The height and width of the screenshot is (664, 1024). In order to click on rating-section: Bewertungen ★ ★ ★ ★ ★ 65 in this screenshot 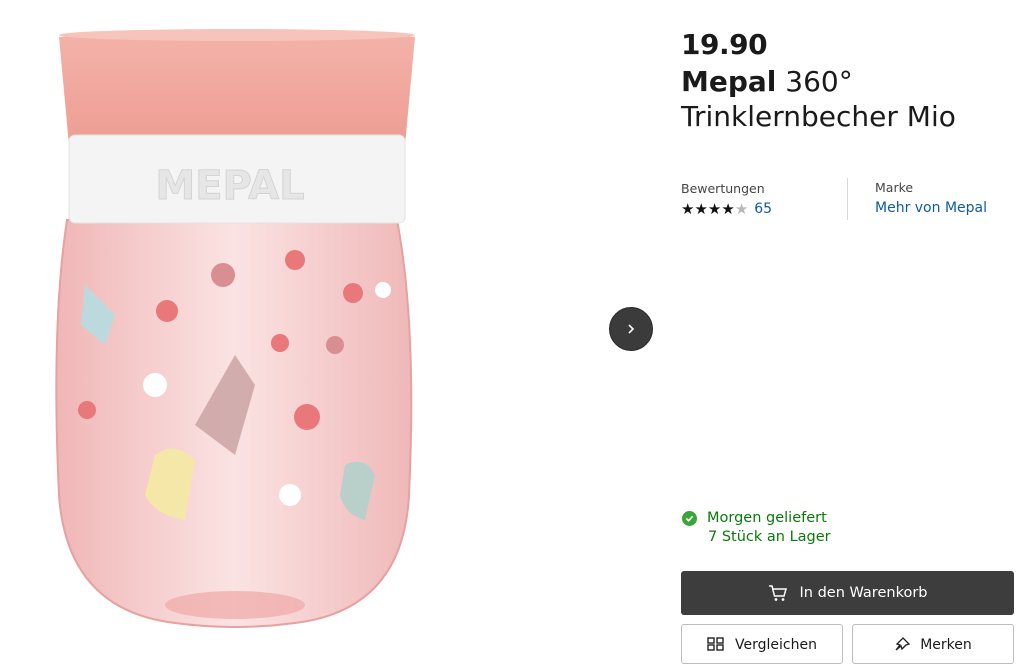, I will do `click(726, 199)`.